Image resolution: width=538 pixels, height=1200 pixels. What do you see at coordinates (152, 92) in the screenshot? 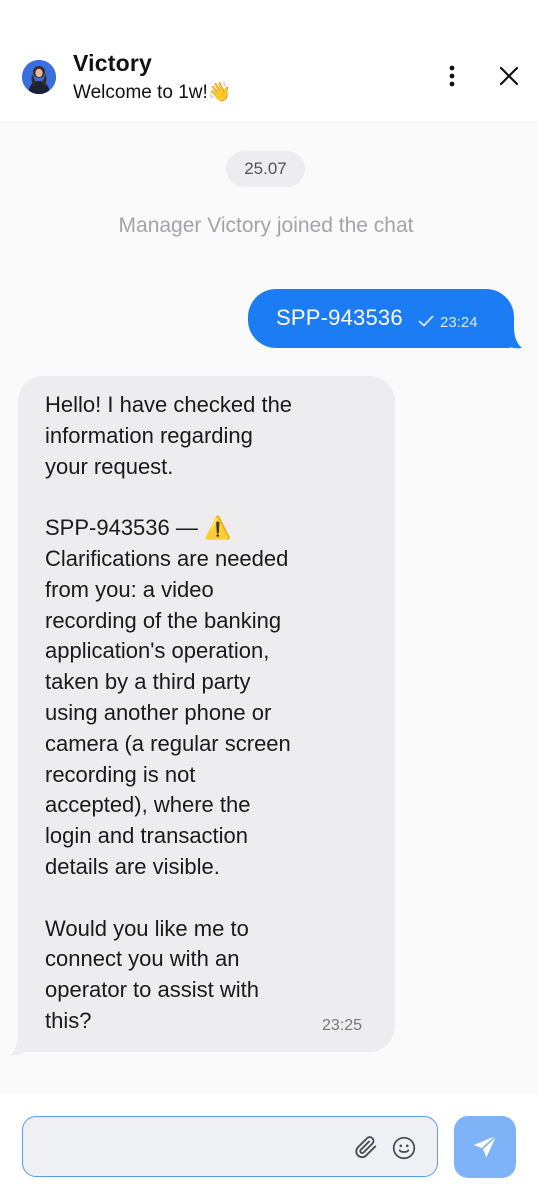
I see `chat-subtitle: Welcome to 1w!👋` at bounding box center [152, 92].